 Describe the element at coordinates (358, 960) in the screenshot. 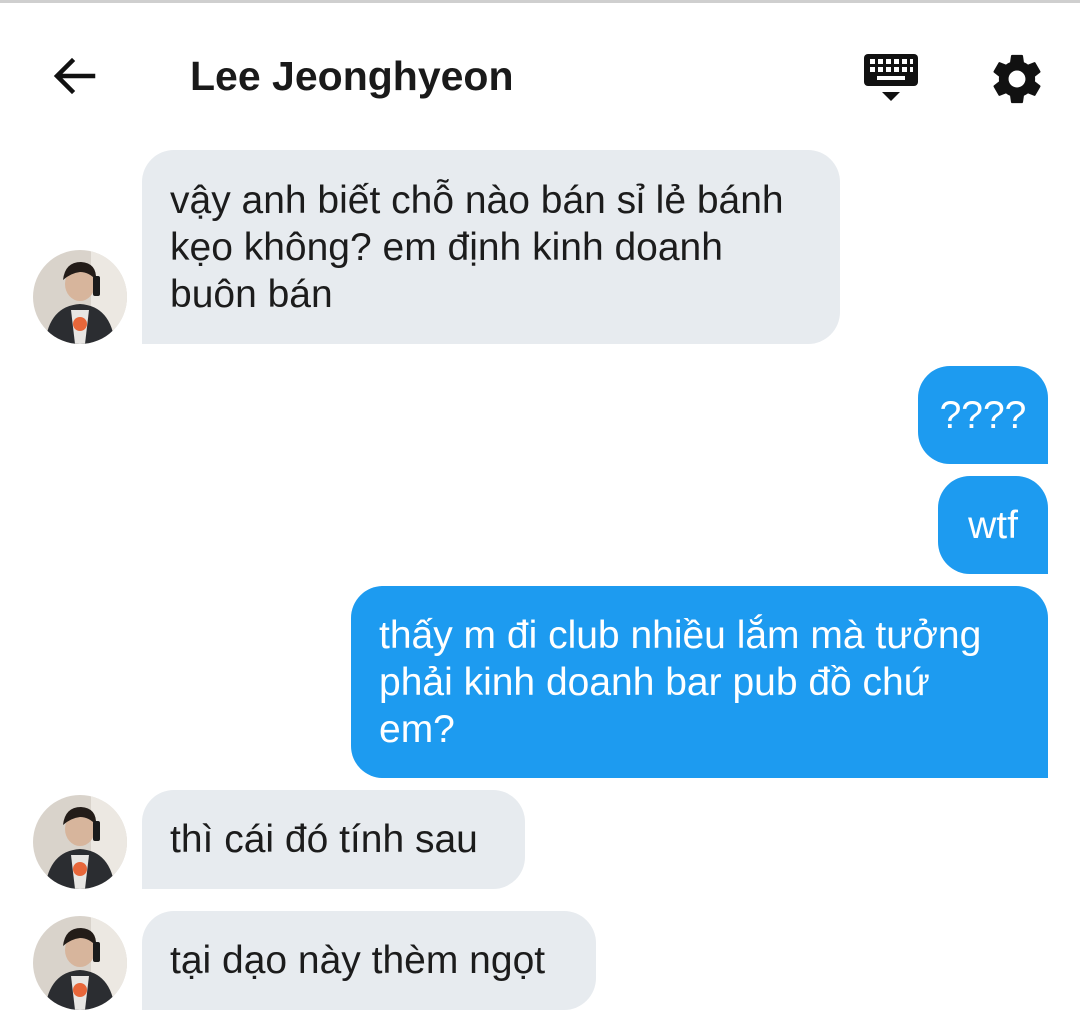

I see `message-text: tại dạo này thèm ngọt` at that location.